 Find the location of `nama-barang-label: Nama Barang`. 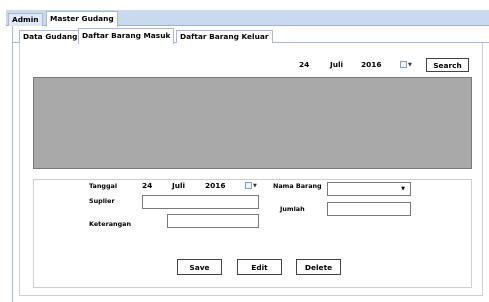

nama-barang-label: Nama Barang is located at coordinates (297, 186).